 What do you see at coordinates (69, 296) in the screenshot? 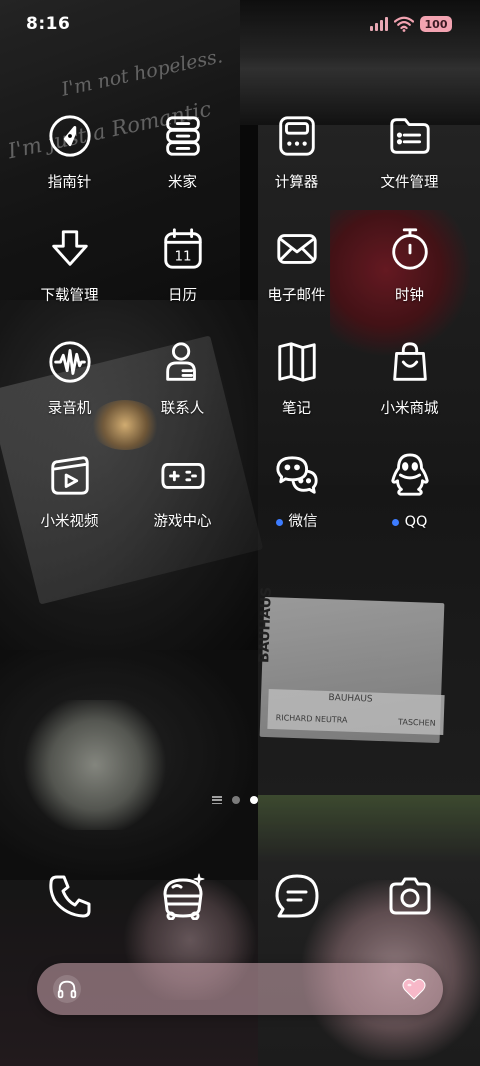
I see `app-label: 下载管理` at bounding box center [69, 296].